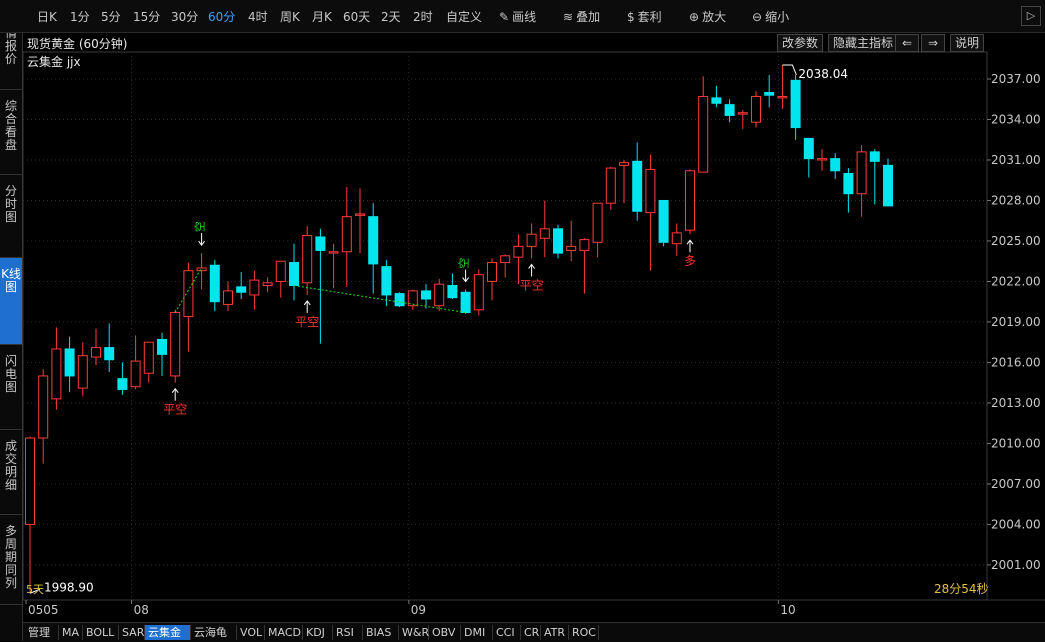 Image resolution: width=1045 pixels, height=642 pixels. What do you see at coordinates (823, 74) in the screenshot?
I see `max-price-label: 2038.04` at bounding box center [823, 74].